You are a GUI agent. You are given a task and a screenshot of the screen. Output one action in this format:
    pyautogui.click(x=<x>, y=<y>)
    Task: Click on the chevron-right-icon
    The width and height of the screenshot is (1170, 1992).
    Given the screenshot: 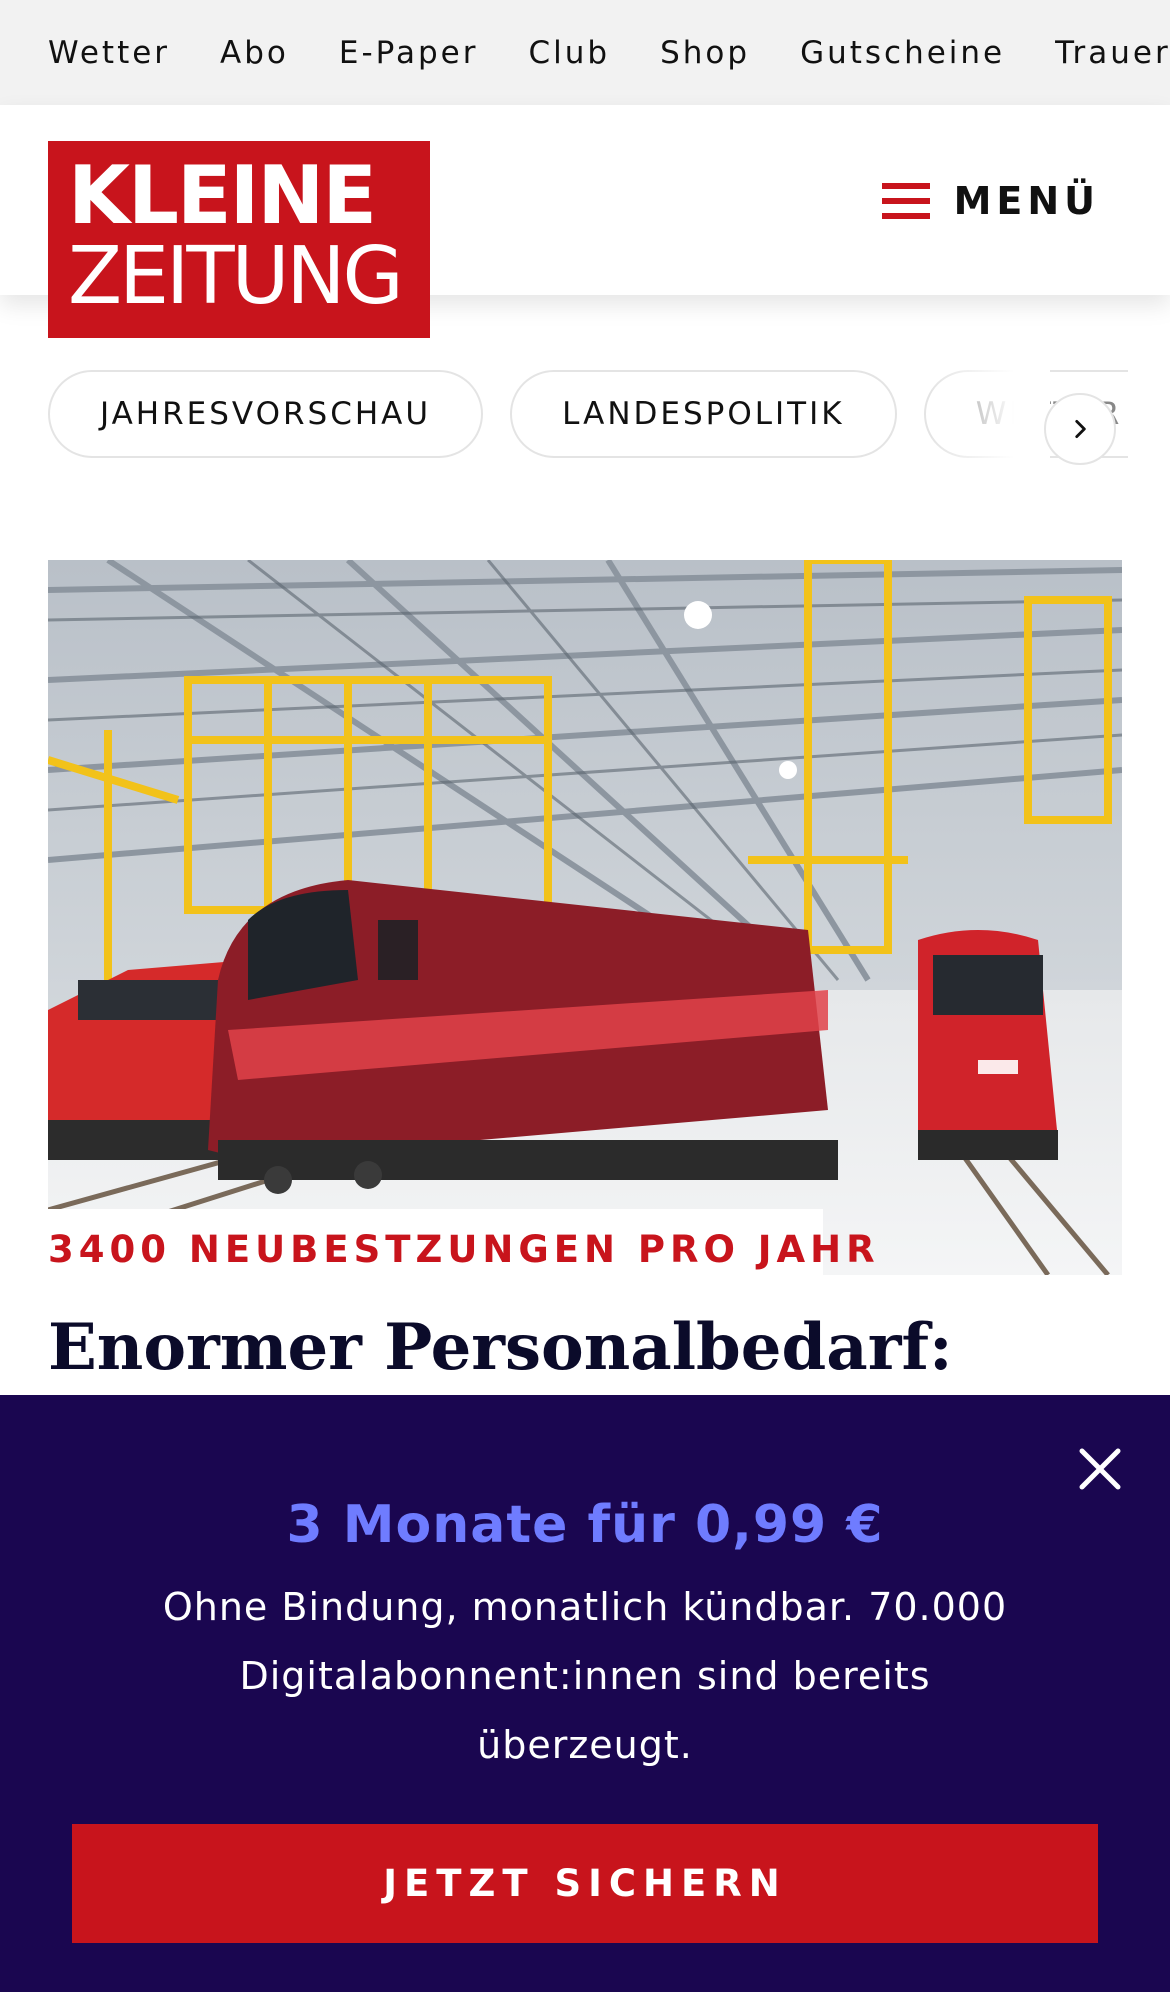 What is the action you would take?
    pyautogui.click(x=1080, y=429)
    